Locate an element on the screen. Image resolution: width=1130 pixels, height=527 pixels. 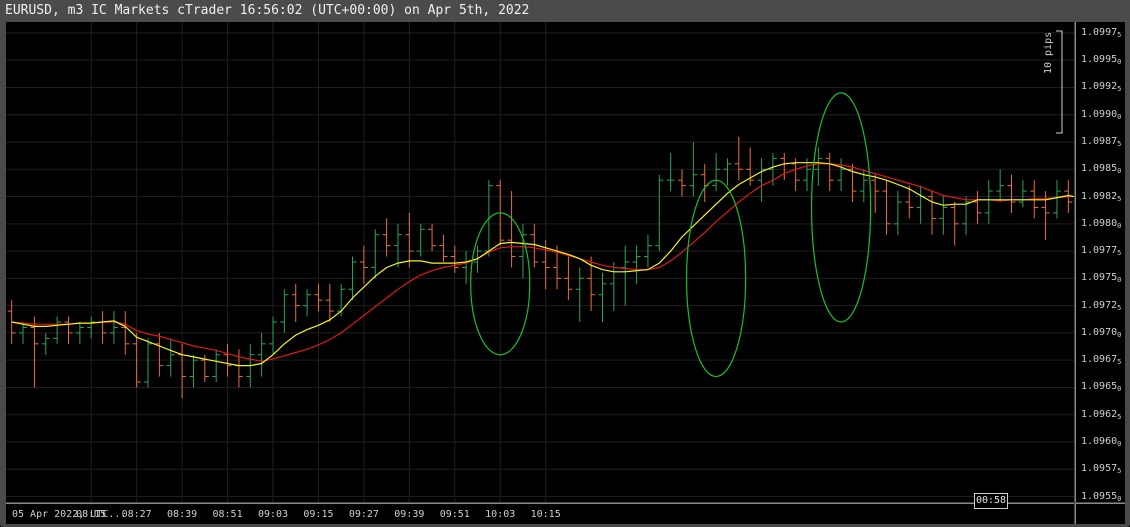
time-tick-label: 09:51 is located at coordinates (454, 514).